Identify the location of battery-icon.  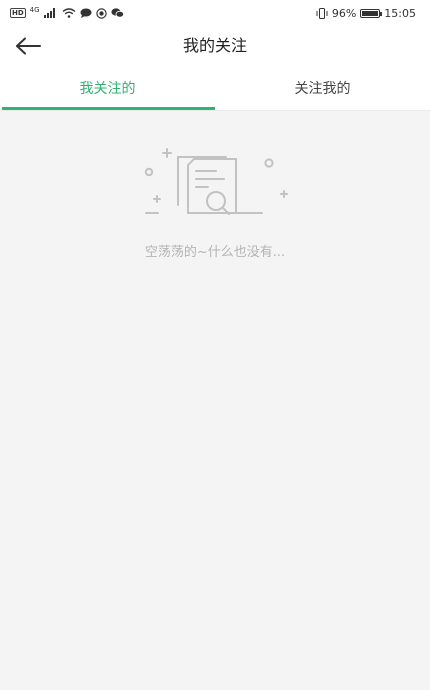
(371, 13).